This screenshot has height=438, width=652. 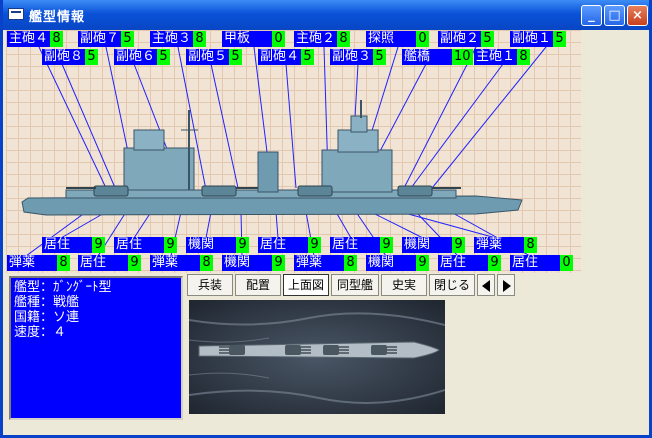 What do you see at coordinates (437, 57) in the screenshot?
I see `slot-label: 艦橋 10` at bounding box center [437, 57].